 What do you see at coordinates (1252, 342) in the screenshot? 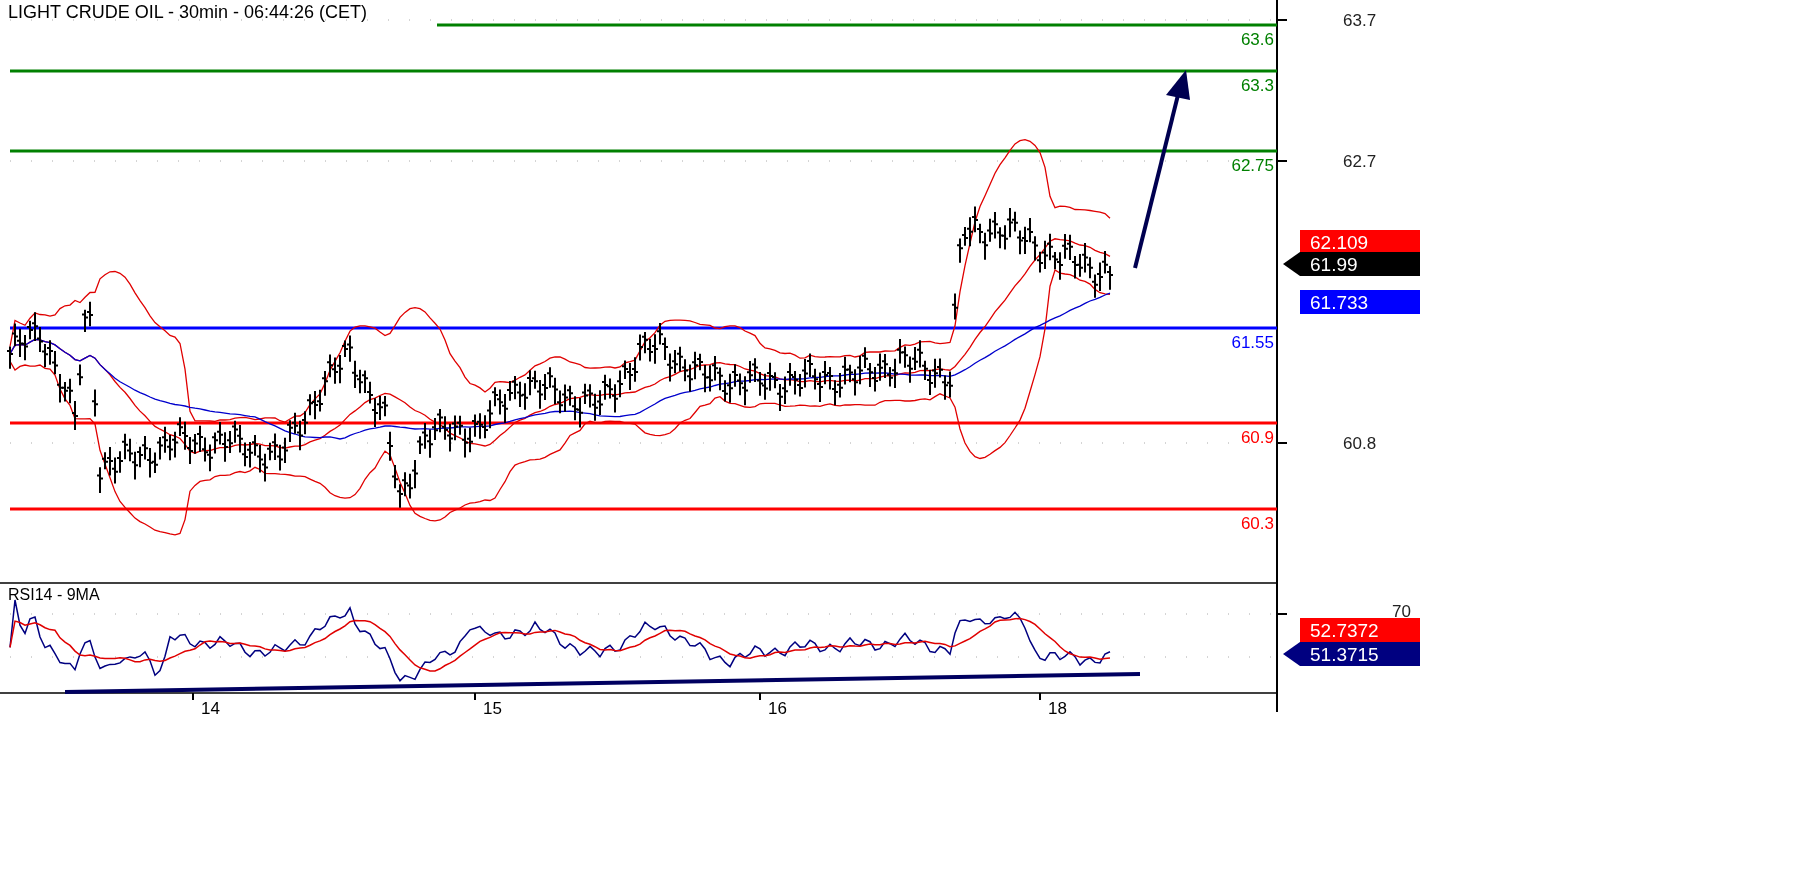
I see `level-label: 61.55` at bounding box center [1252, 342].